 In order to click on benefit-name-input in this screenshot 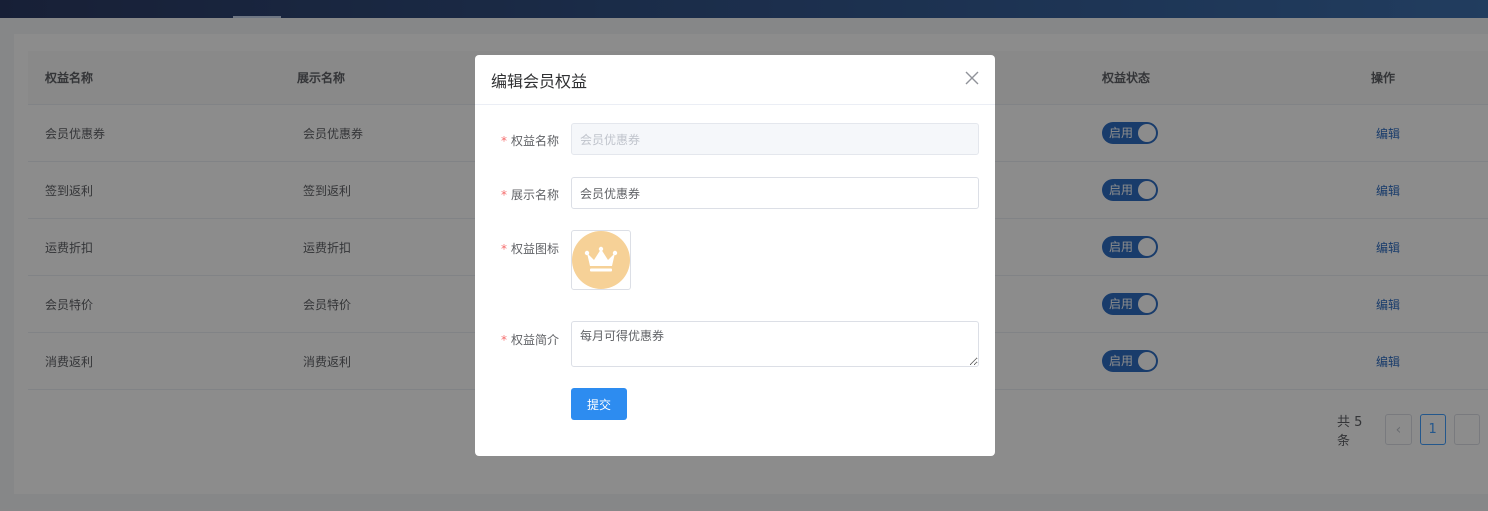, I will do `click(775, 139)`.